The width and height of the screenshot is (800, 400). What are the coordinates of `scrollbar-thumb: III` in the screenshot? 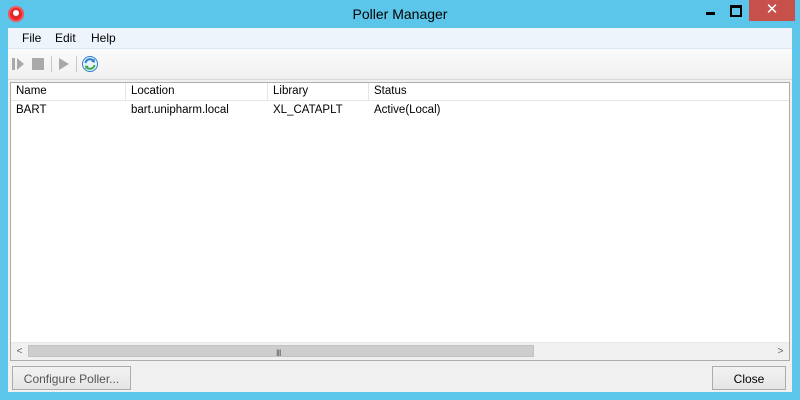 It's located at (281, 351).